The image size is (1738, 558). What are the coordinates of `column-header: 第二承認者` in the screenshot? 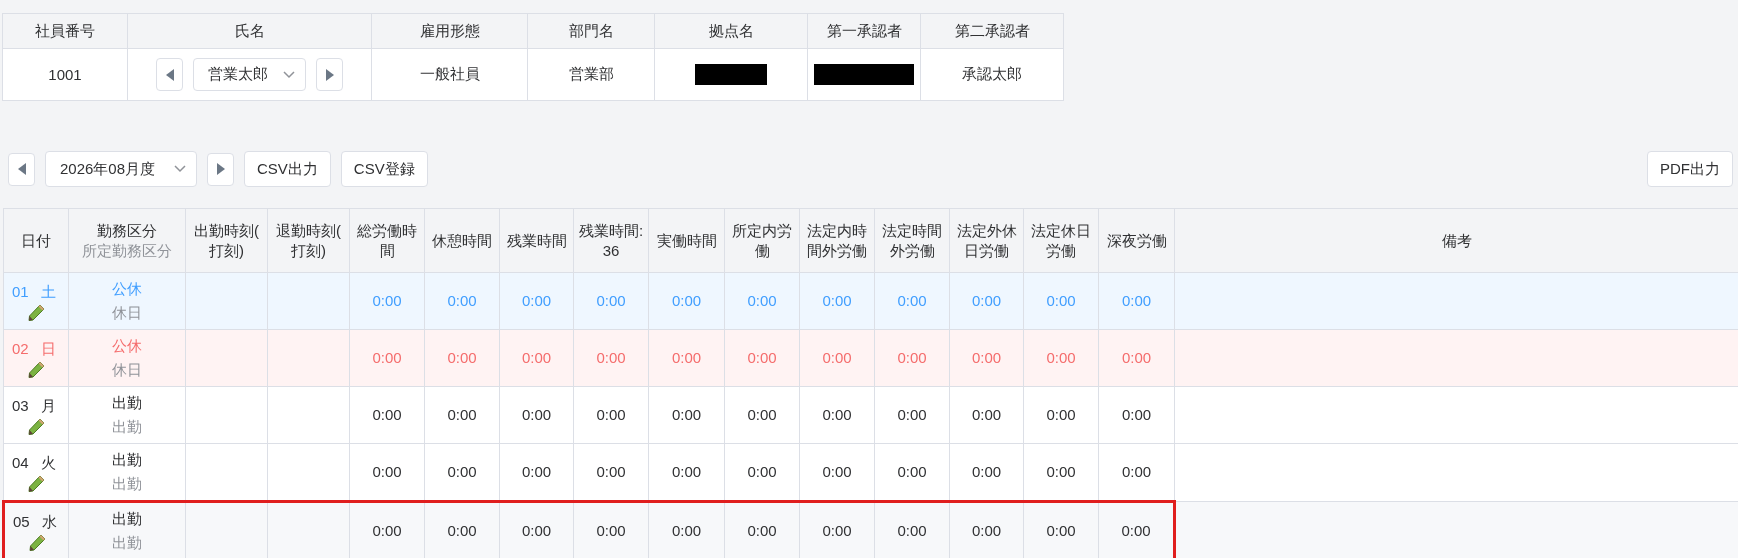 It's located at (992, 31).